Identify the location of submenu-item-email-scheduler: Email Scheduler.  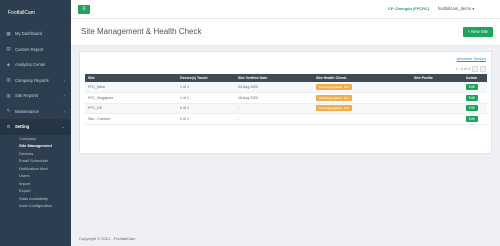
(35, 161).